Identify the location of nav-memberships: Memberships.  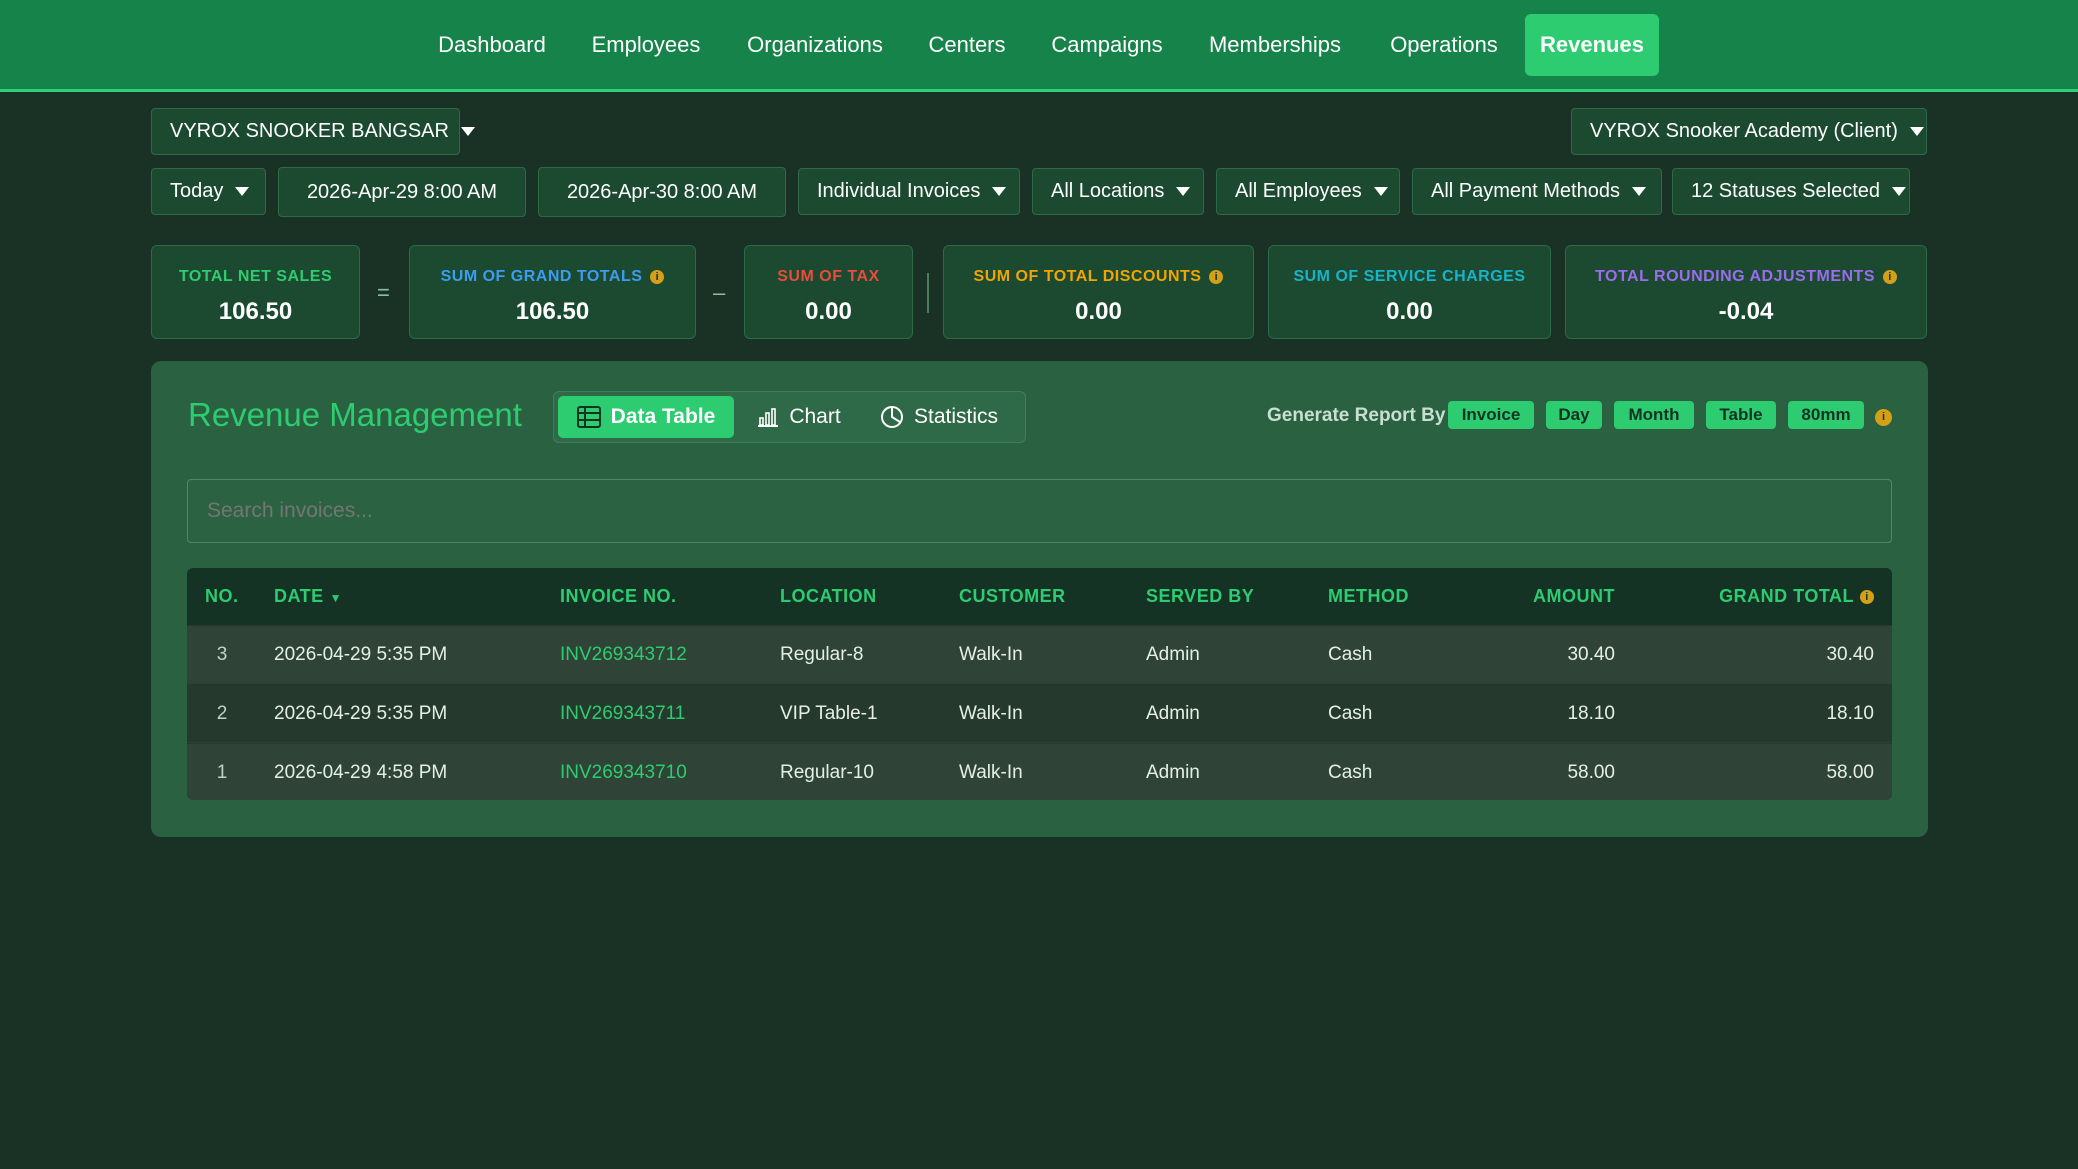
(1275, 45).